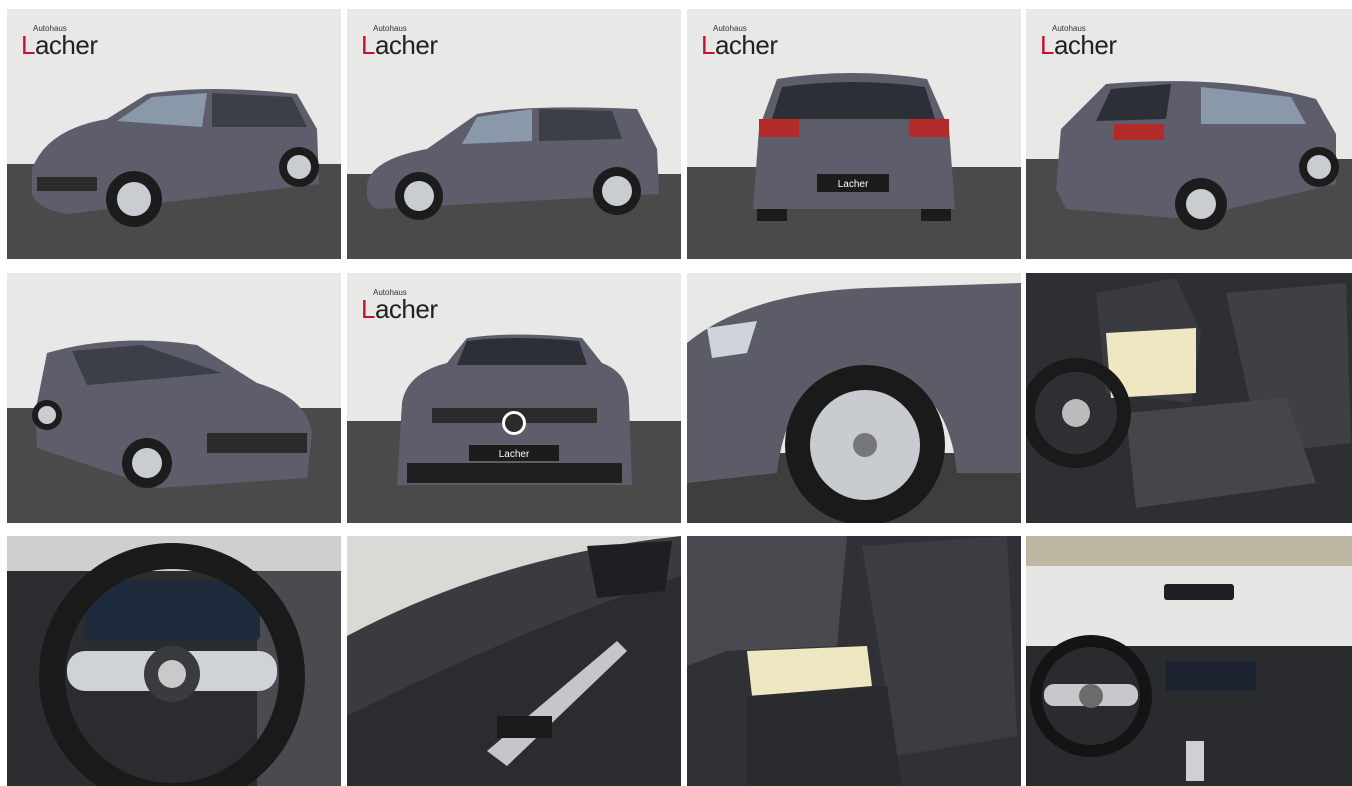 The width and height of the screenshot is (1352, 786). What do you see at coordinates (174, 134) in the screenshot?
I see `gallery-thumb-1: Autohaus Lacher` at bounding box center [174, 134].